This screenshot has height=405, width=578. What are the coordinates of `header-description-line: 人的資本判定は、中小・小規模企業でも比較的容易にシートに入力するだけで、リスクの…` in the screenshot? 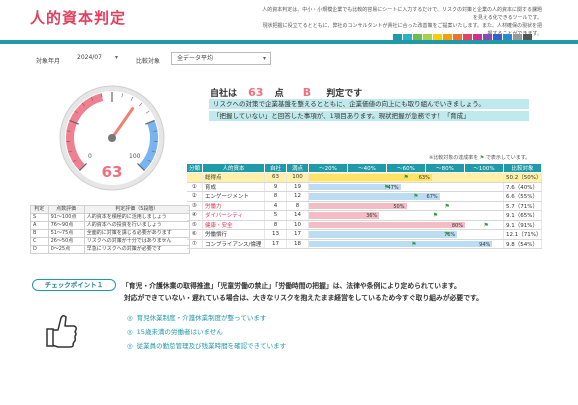 It's located at (402, 14).